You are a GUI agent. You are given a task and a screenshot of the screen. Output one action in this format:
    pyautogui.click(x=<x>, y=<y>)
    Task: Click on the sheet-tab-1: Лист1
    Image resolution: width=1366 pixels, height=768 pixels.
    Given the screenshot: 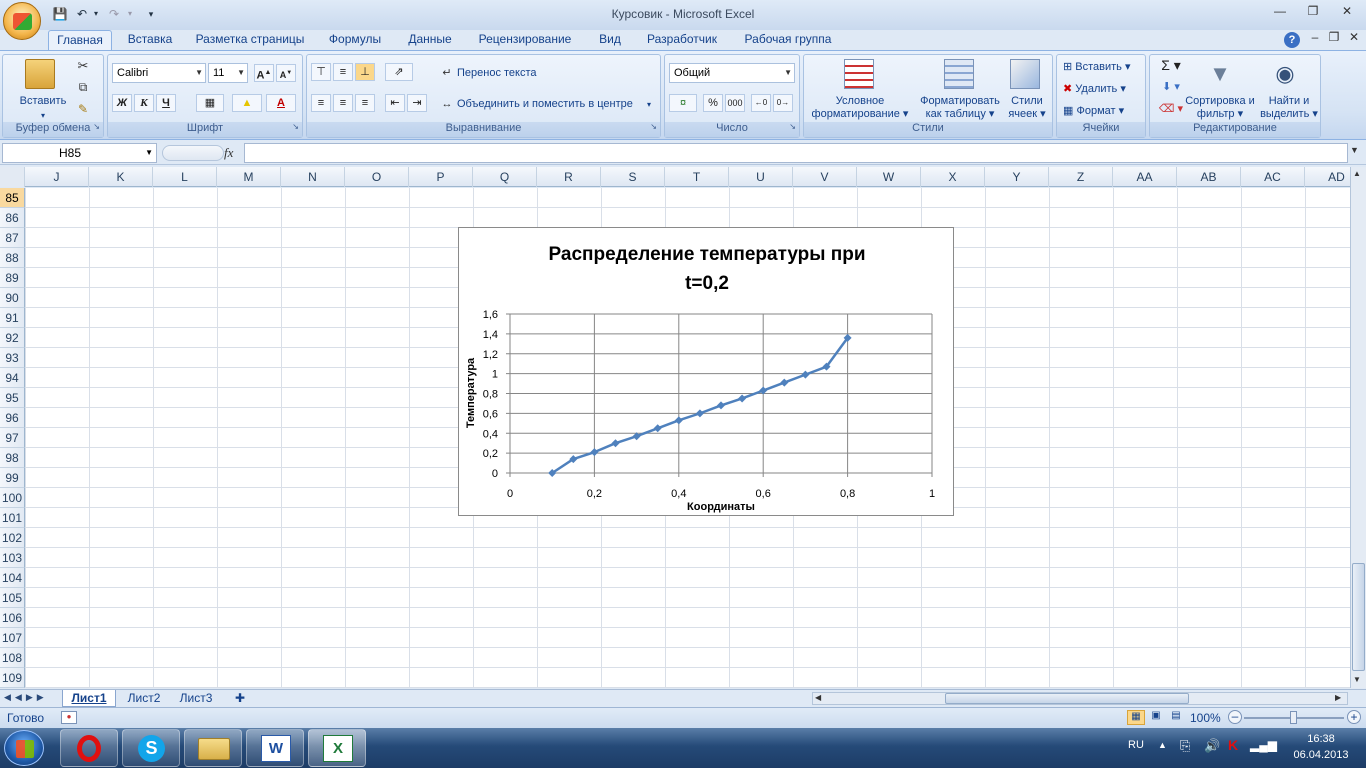 What is the action you would take?
    pyautogui.click(x=89, y=698)
    